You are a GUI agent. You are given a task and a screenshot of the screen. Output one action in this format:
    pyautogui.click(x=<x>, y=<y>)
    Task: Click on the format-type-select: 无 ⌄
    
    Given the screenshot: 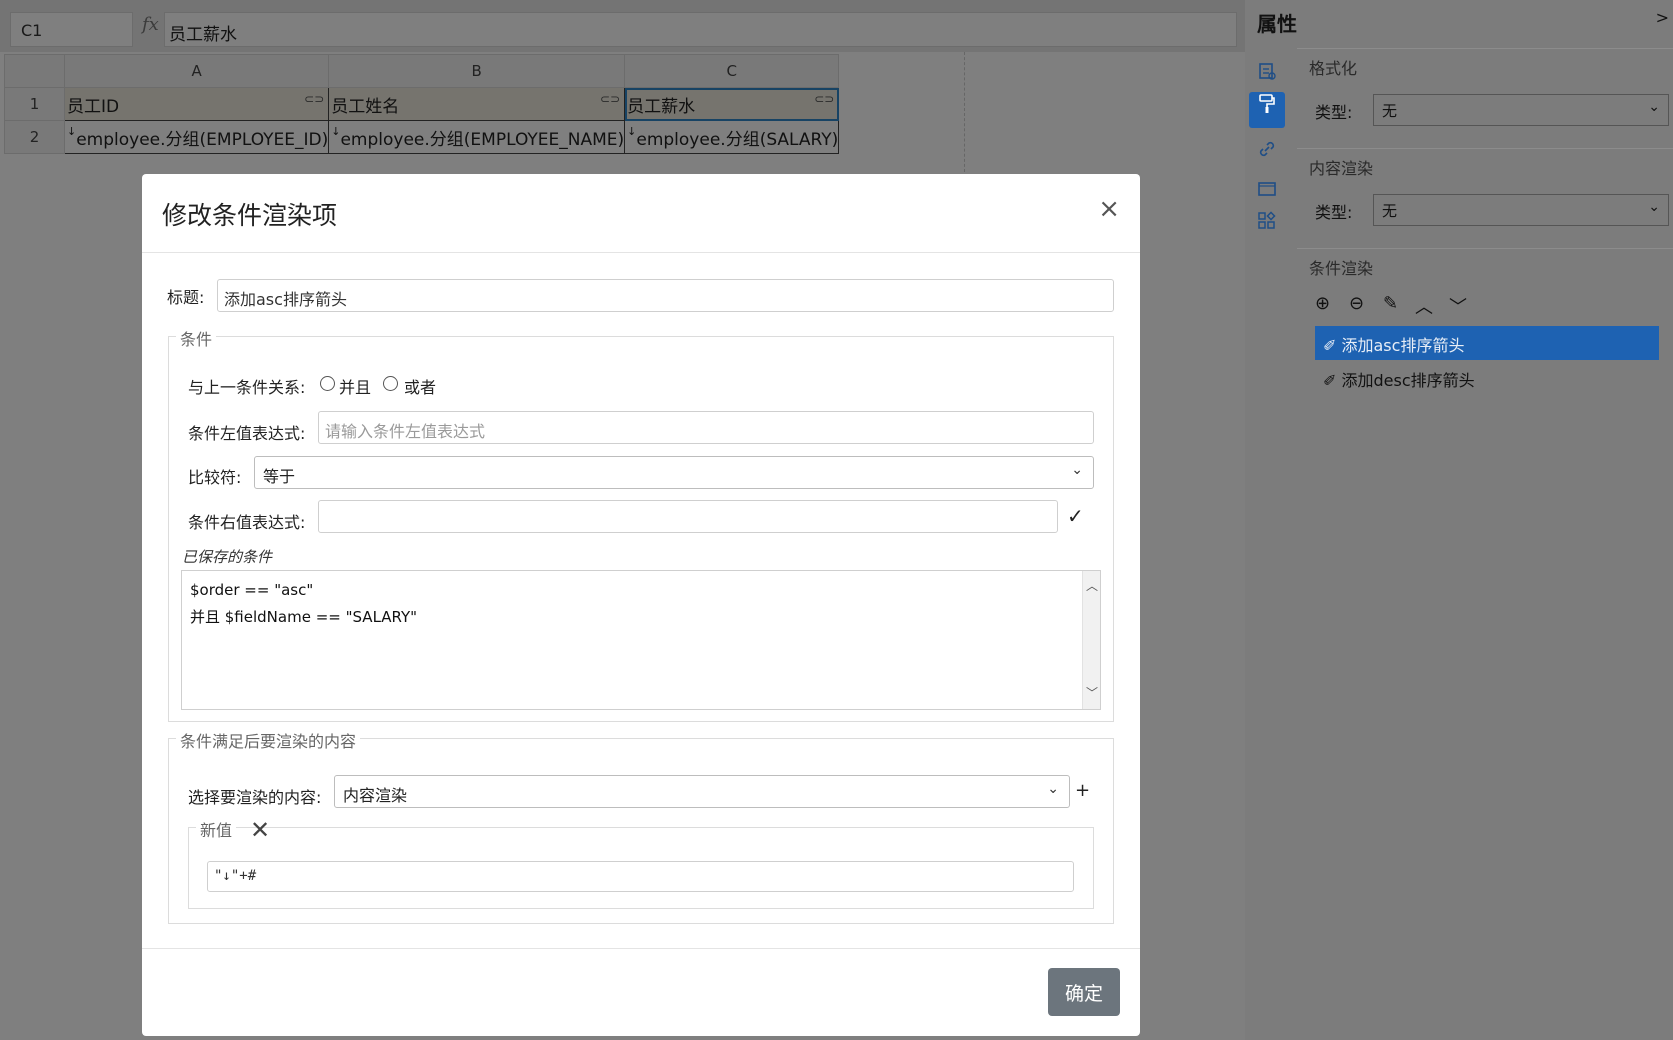 What is the action you would take?
    pyautogui.click(x=1521, y=110)
    